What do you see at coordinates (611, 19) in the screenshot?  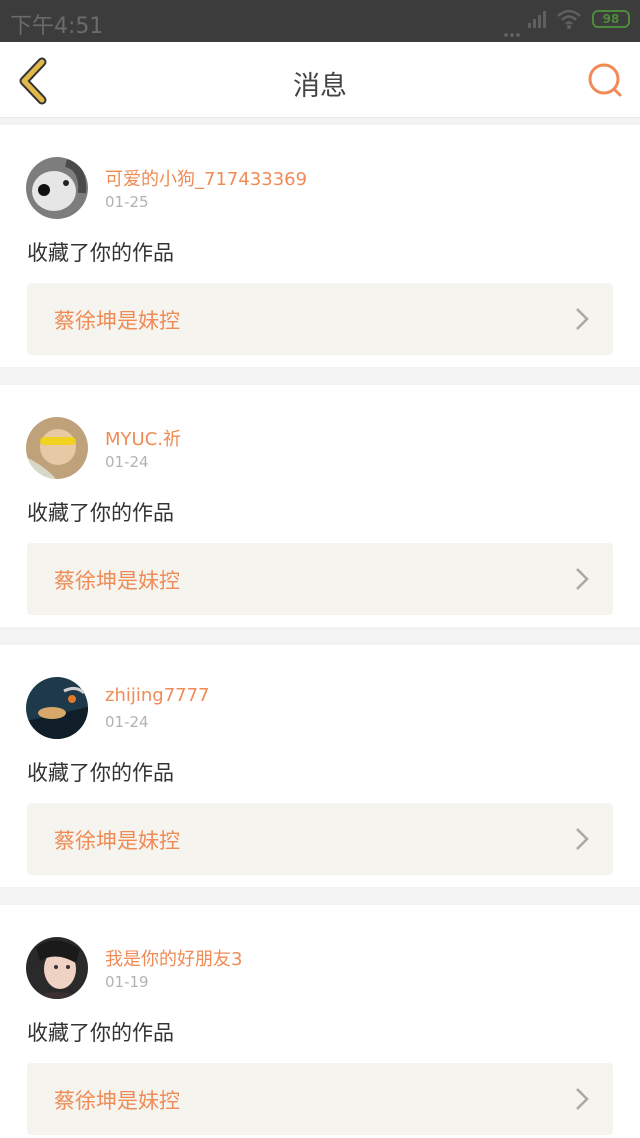 I see `battery-icon: 98` at bounding box center [611, 19].